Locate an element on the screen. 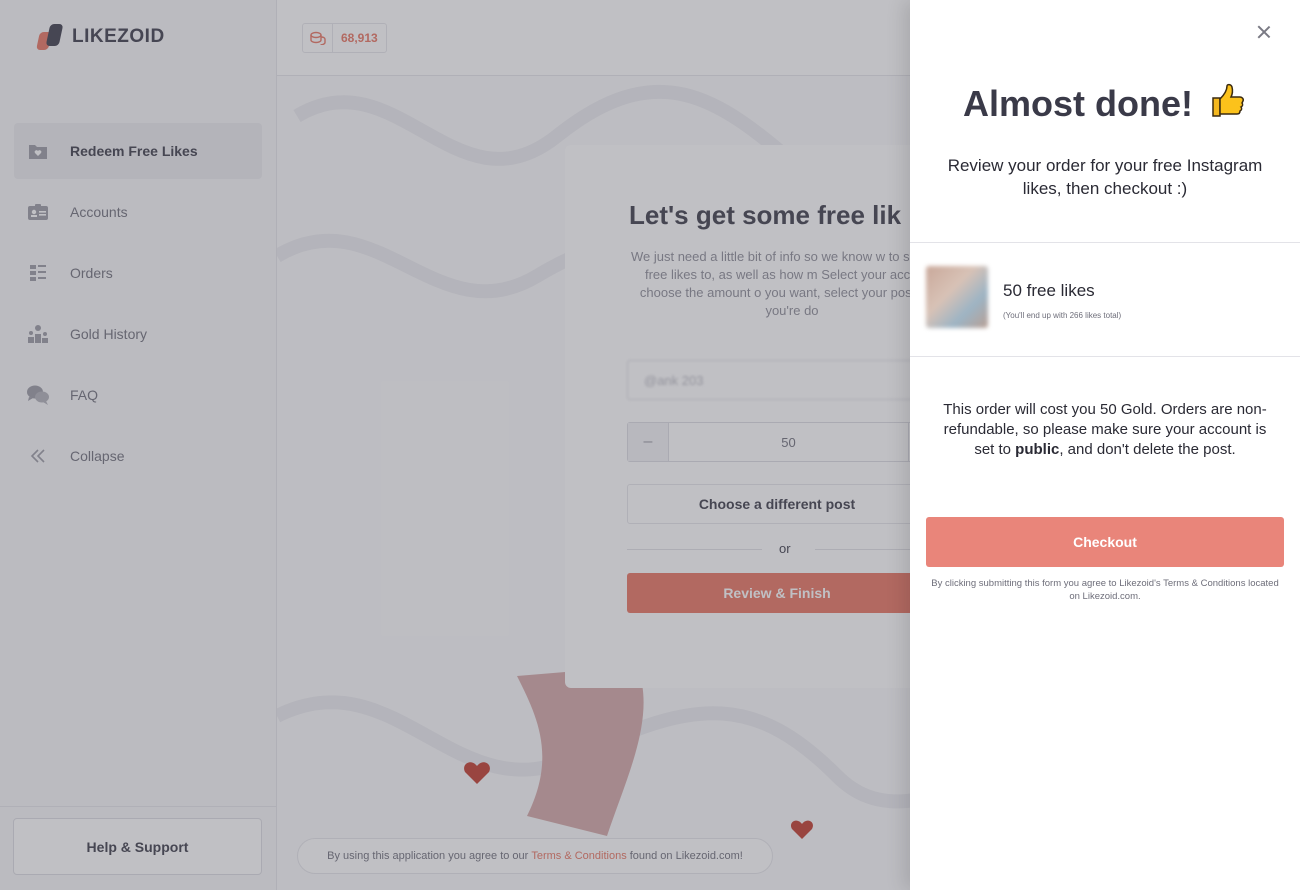 This screenshot has height=890, width=1300. likes-amount: 50 free likes is located at coordinates (1049, 290).